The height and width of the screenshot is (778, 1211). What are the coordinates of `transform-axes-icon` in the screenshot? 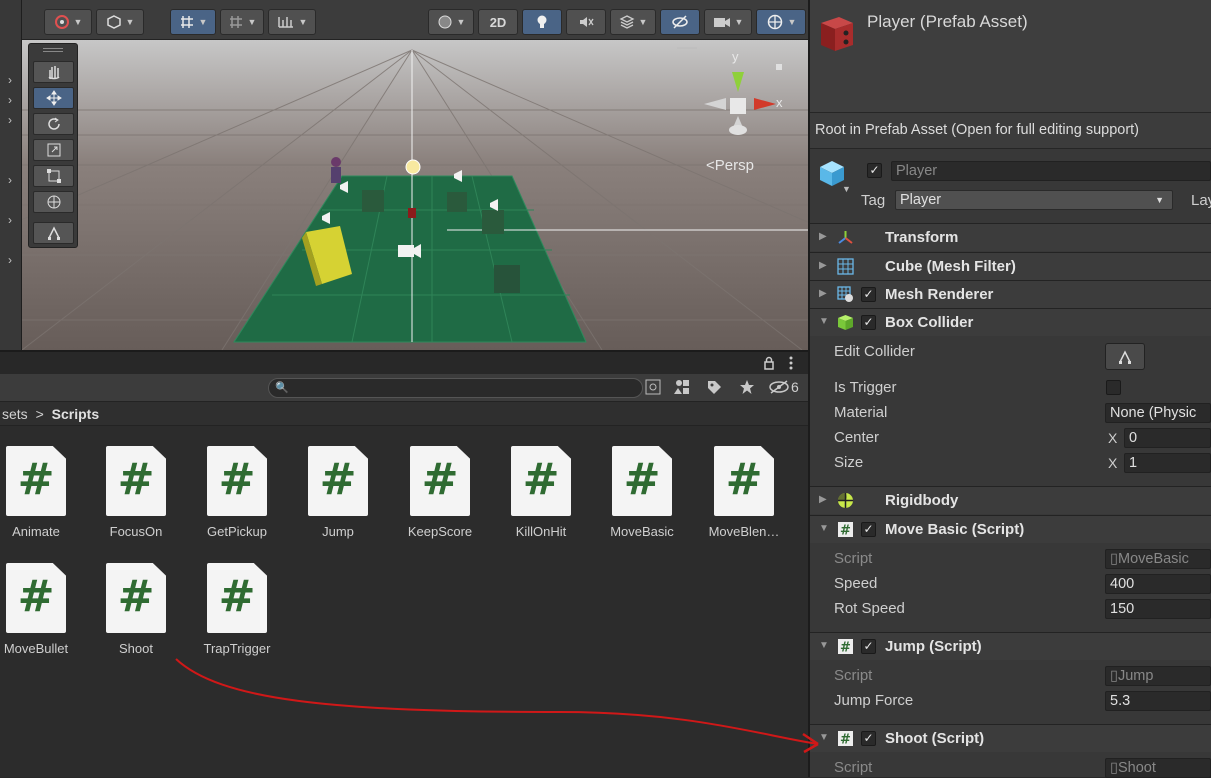 It's located at (845, 237).